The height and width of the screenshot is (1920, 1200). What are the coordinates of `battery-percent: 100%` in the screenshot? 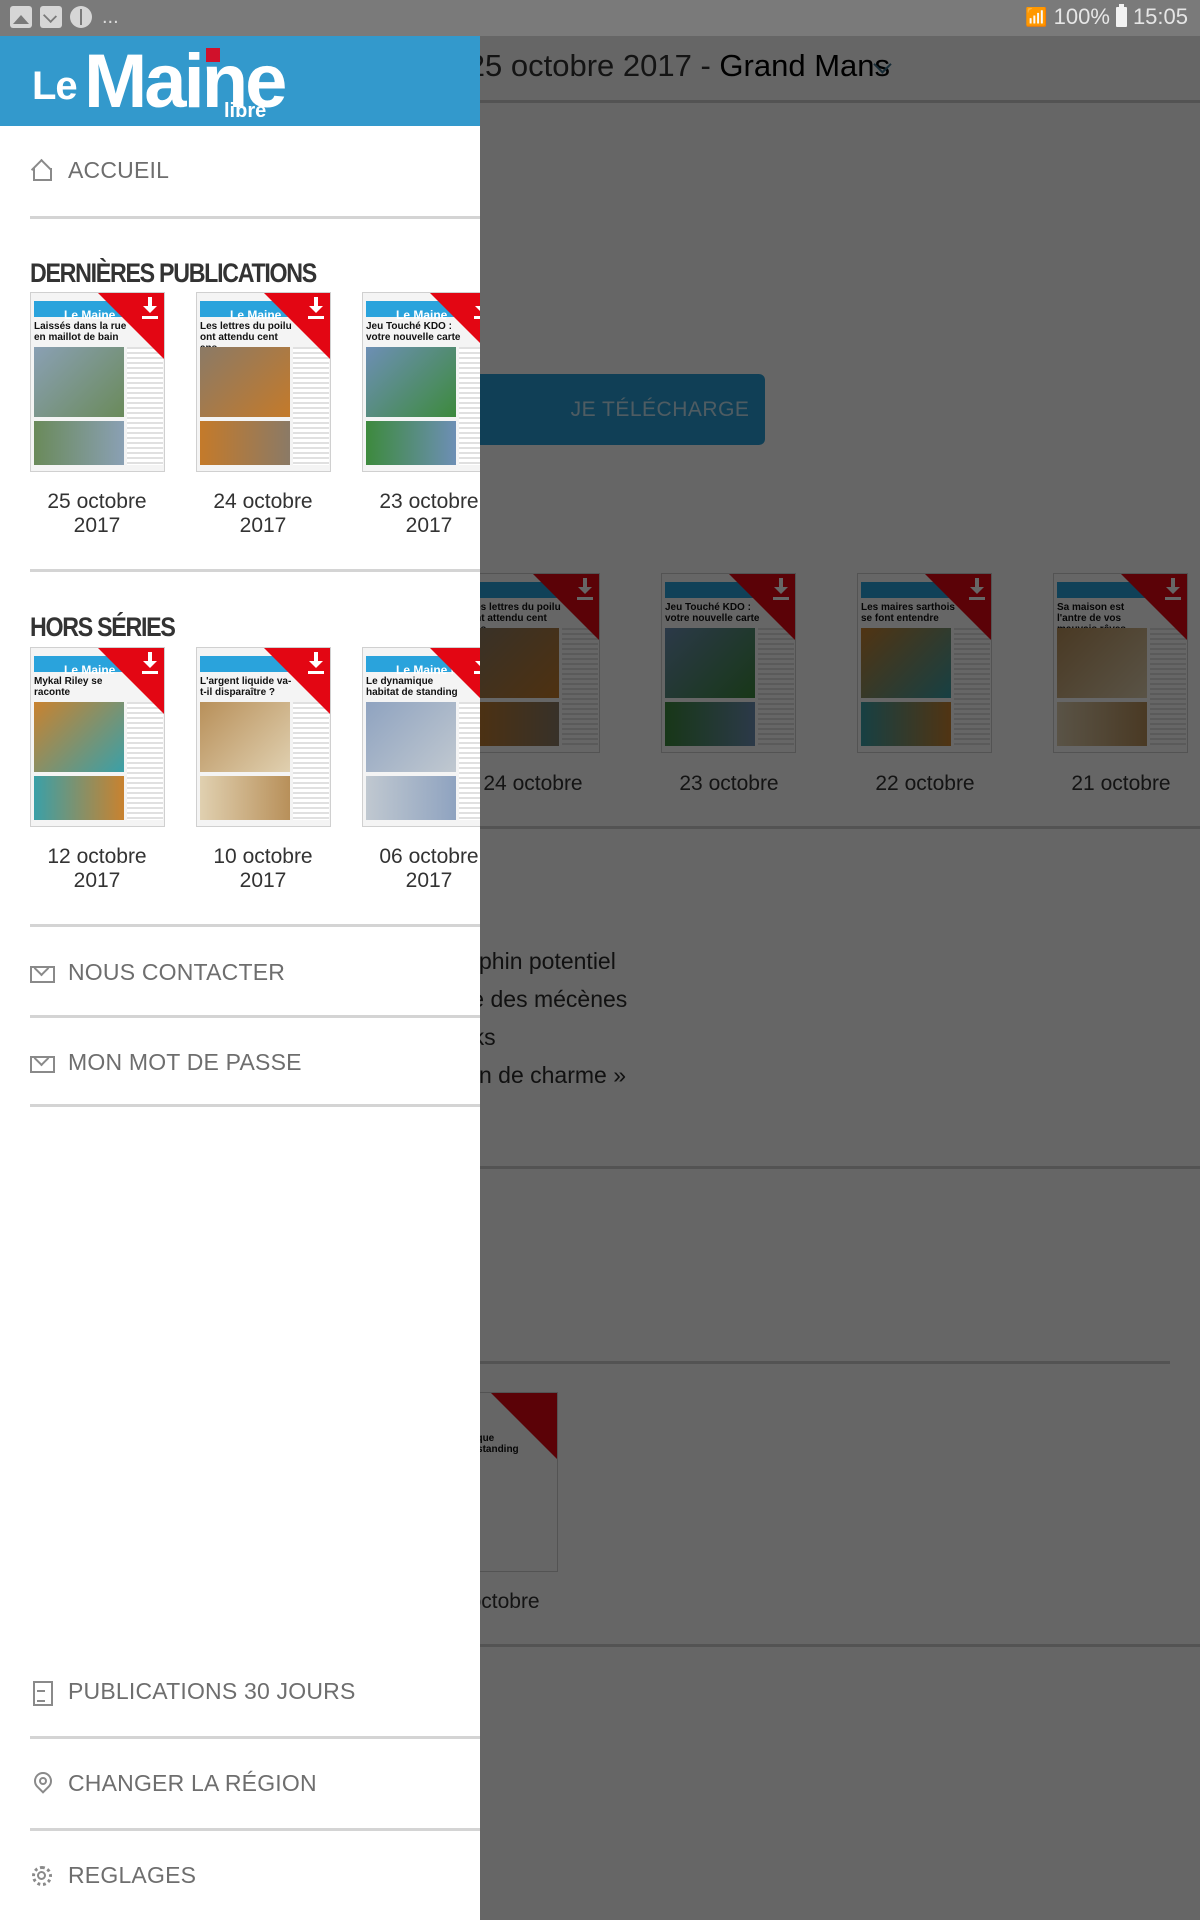 It's located at (1081, 16).